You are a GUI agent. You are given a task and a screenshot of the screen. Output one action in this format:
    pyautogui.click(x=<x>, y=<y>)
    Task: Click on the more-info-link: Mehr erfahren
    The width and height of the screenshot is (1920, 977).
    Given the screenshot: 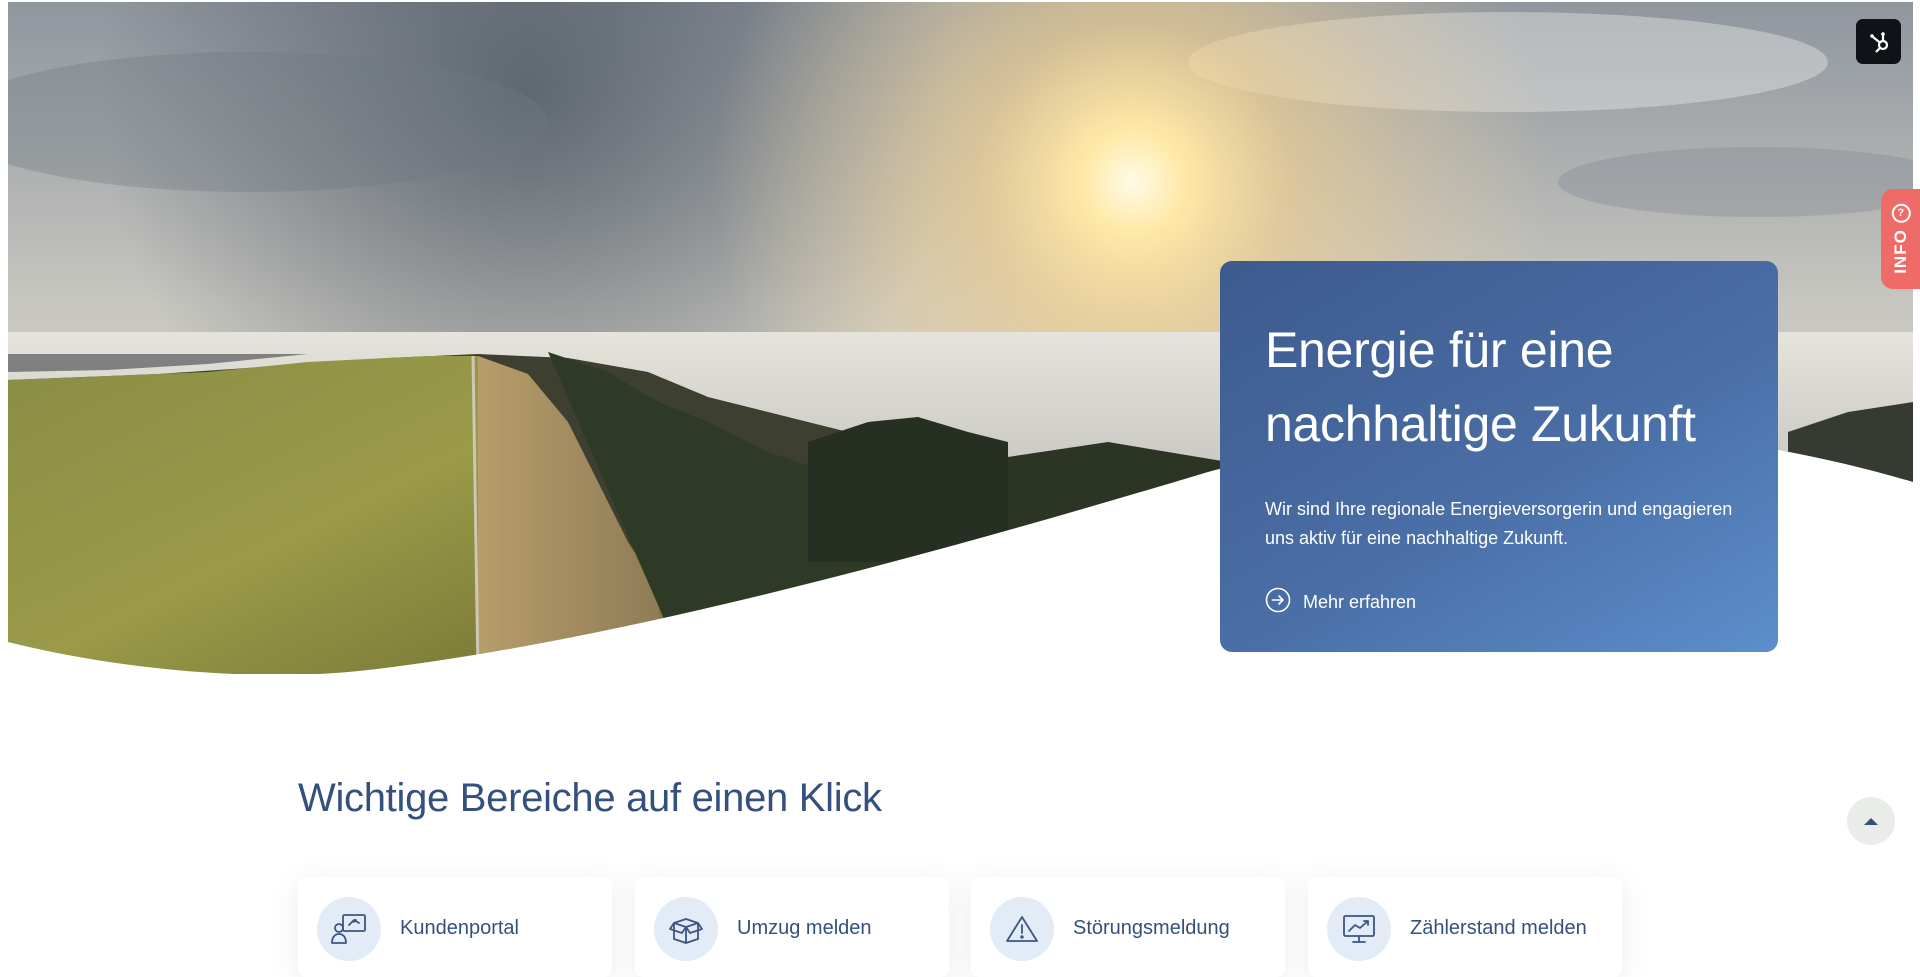 What is the action you would take?
    pyautogui.click(x=1499, y=602)
    